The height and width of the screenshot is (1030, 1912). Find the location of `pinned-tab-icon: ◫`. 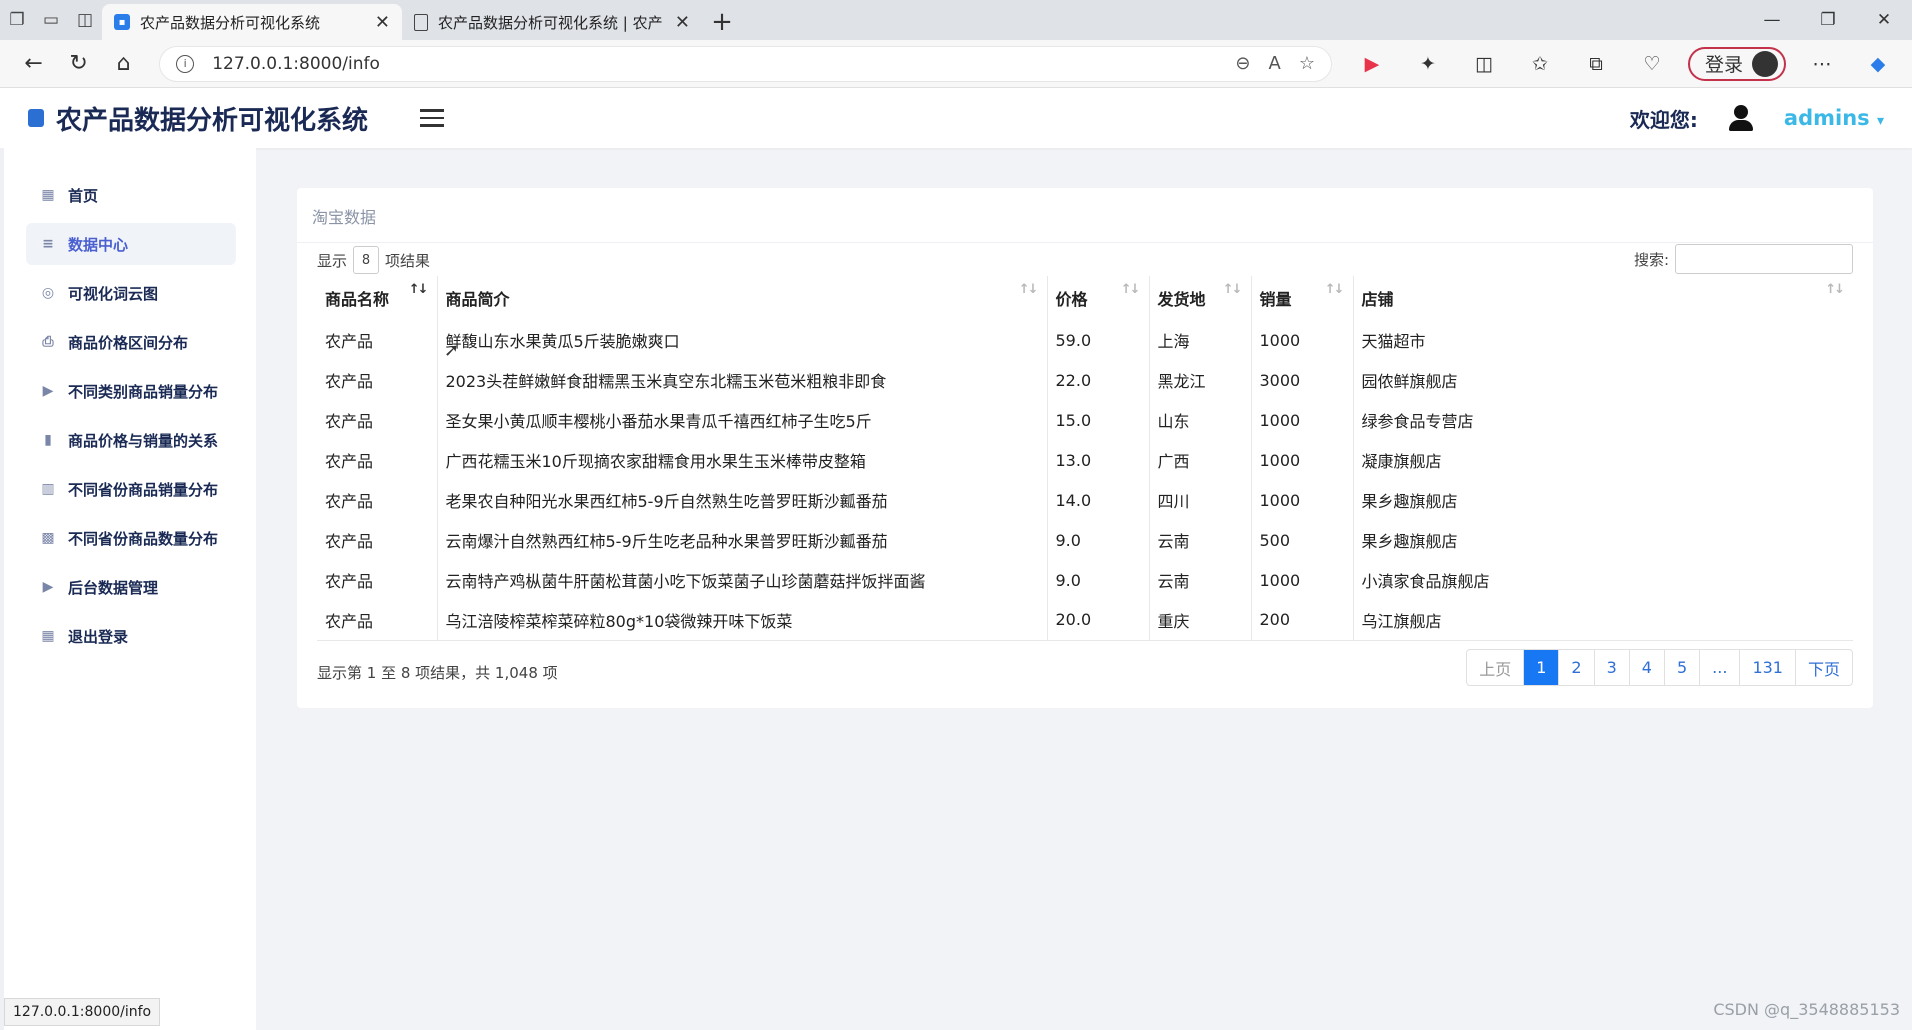

pinned-tab-icon: ◫ is located at coordinates (85, 20).